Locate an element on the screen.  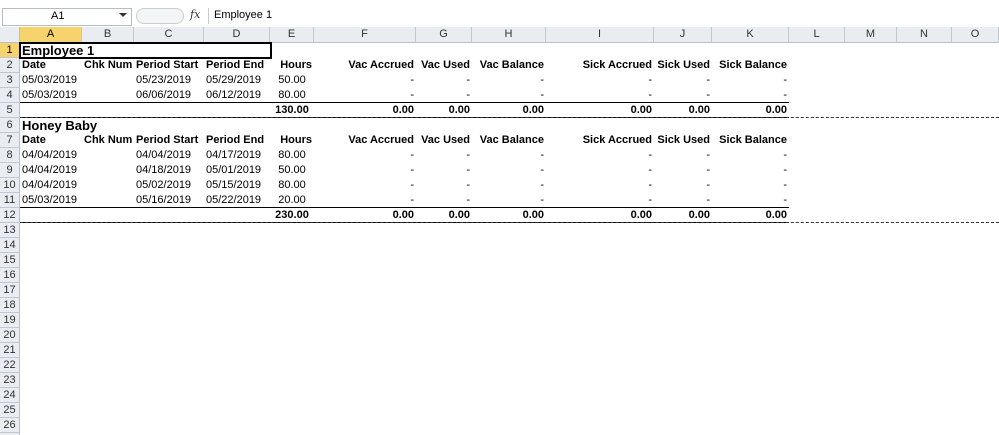
column-label: Period End is located at coordinates (237, 65).